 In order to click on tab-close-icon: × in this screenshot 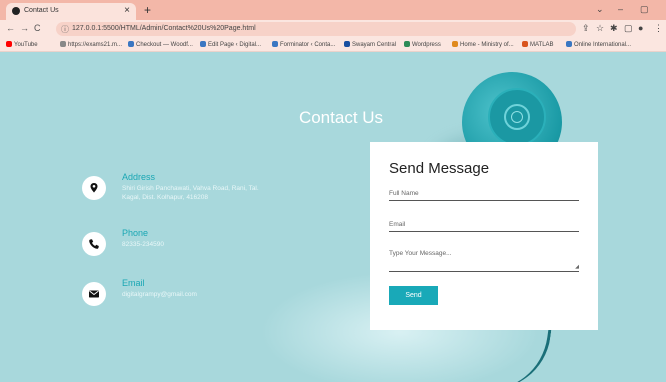, I will do `click(127, 10)`.